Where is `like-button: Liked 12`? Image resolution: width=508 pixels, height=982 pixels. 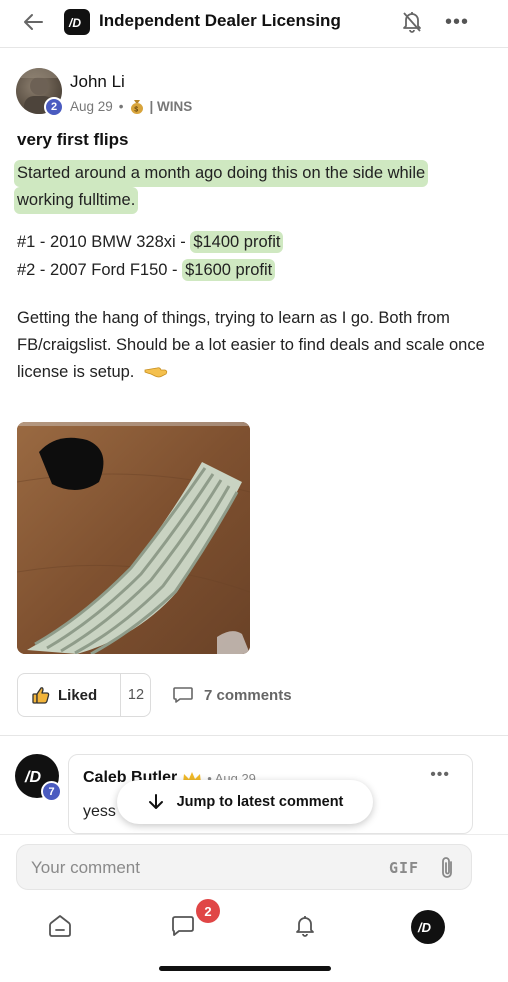 like-button: Liked 12 is located at coordinates (84, 695).